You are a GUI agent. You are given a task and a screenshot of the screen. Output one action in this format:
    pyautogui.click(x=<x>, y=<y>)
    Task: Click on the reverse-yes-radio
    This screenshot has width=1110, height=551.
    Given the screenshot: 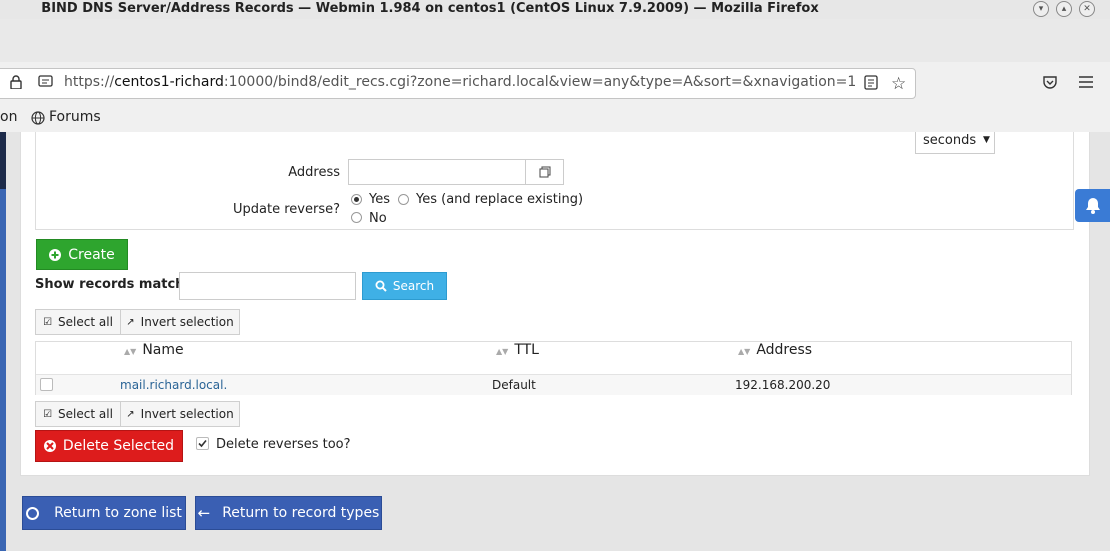 What is the action you would take?
    pyautogui.click(x=356, y=199)
    